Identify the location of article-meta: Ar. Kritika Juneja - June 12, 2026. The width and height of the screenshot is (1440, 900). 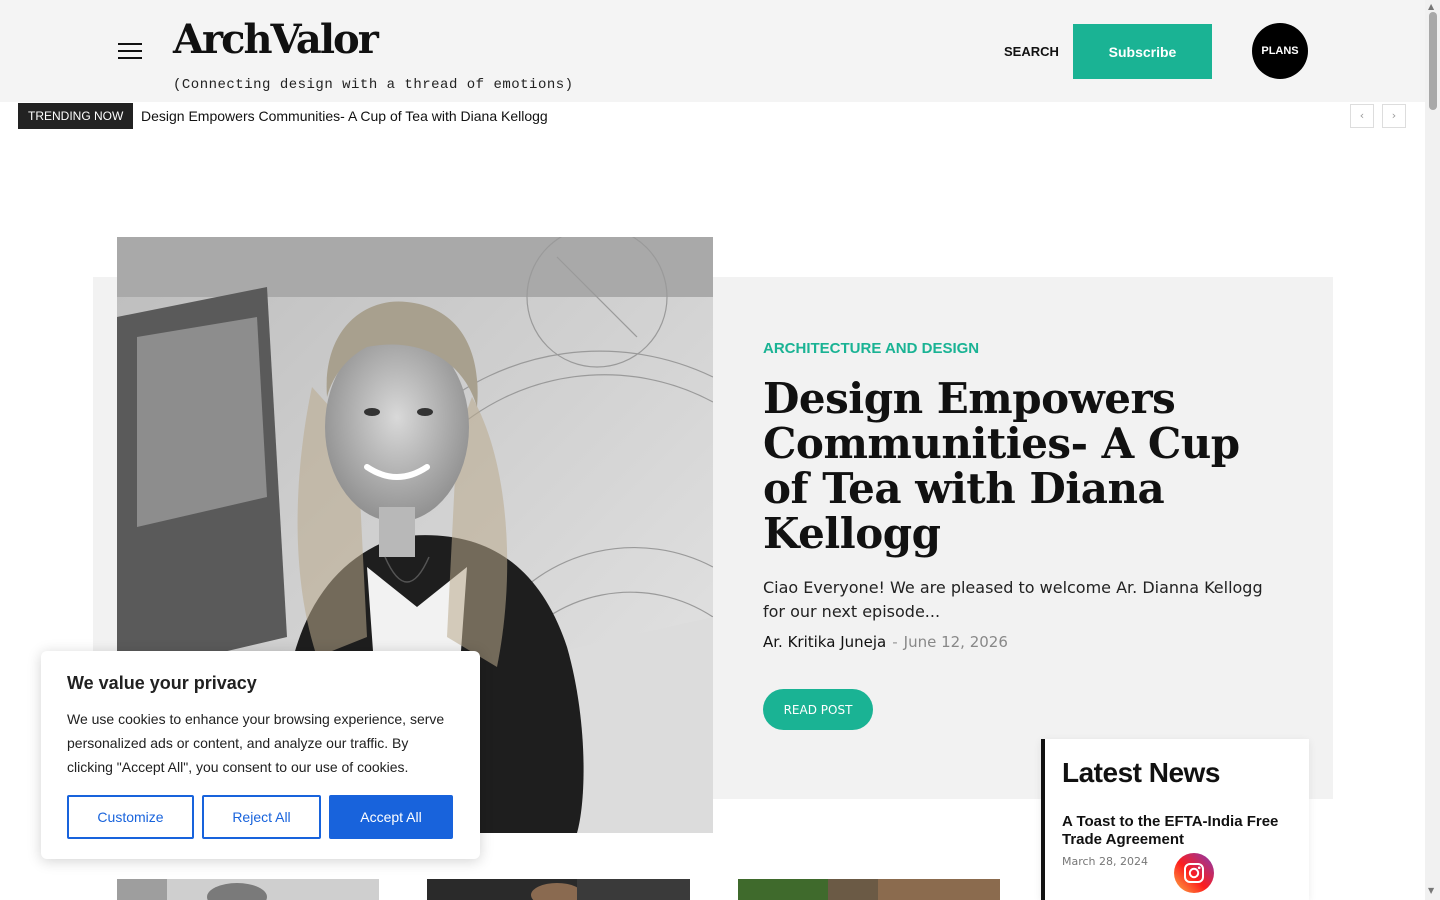
(885, 642).